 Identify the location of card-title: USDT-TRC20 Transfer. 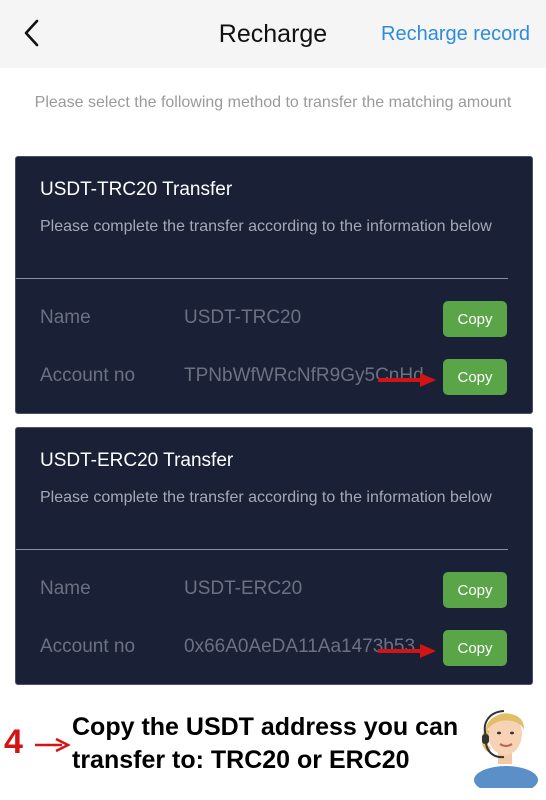
(136, 189).